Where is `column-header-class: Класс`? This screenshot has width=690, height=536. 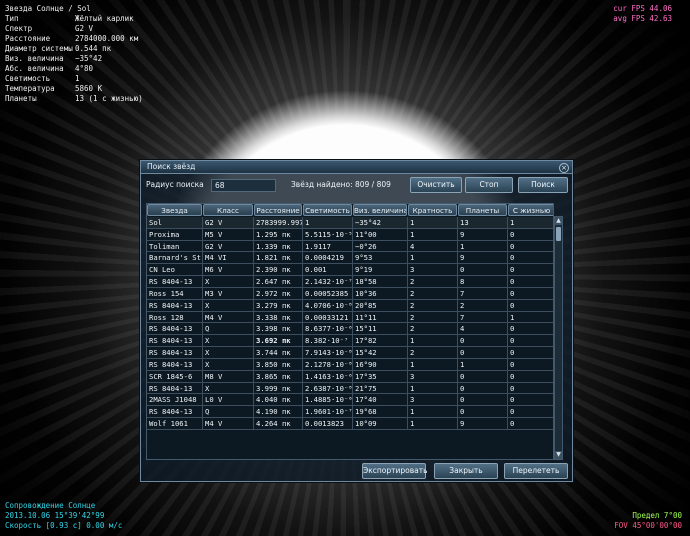
column-header-class: Класс is located at coordinates (228, 210).